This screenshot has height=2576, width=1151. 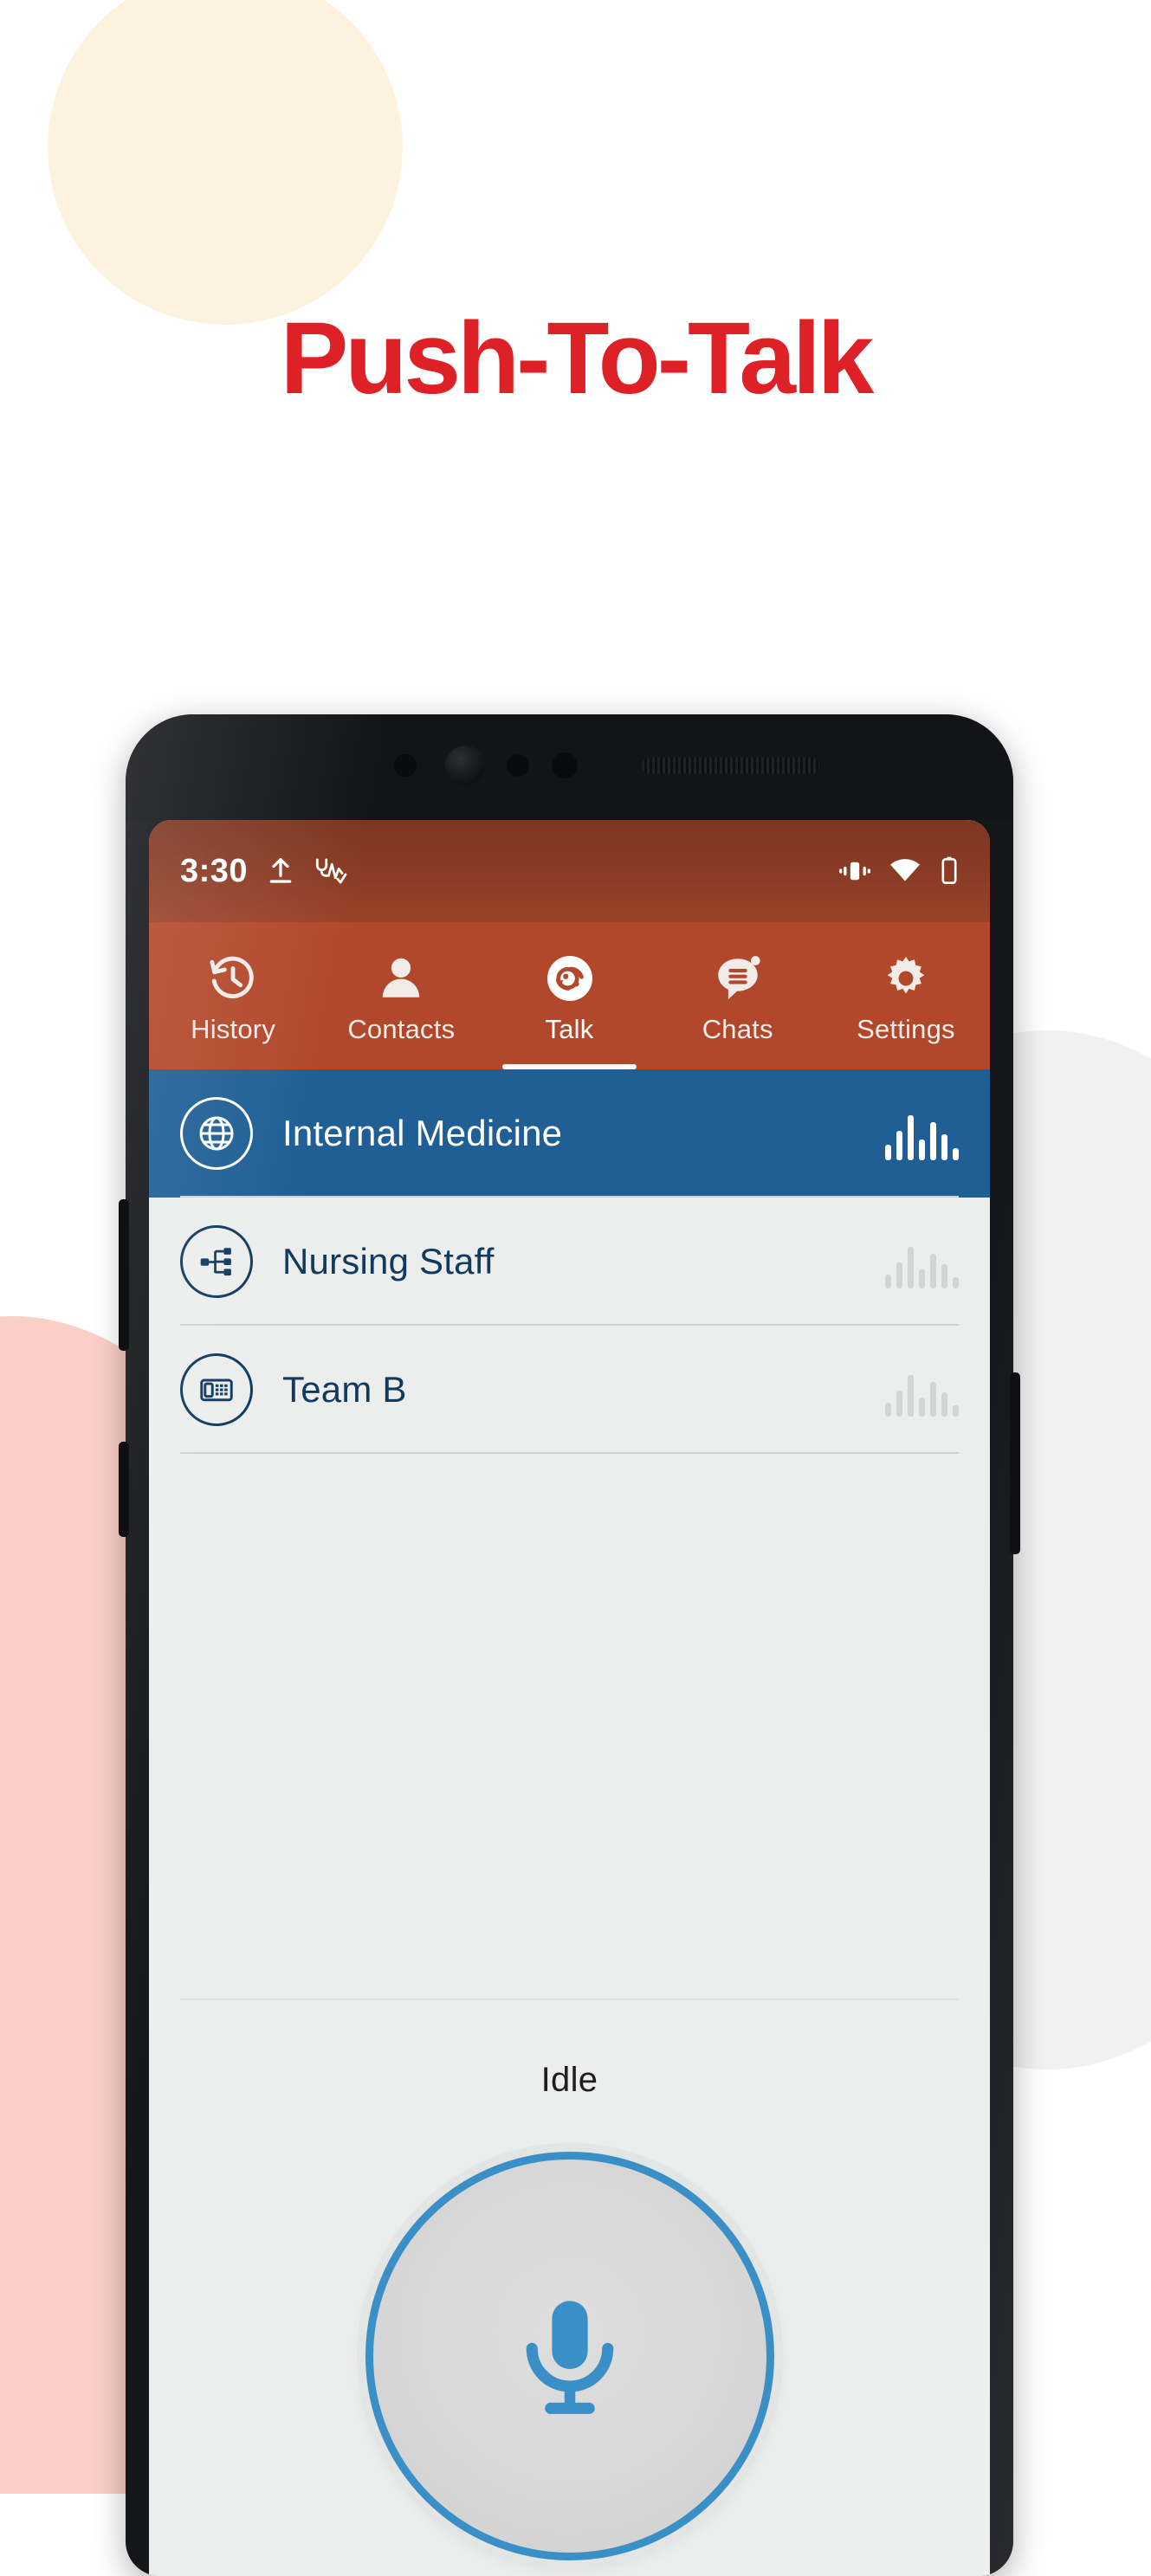 I want to click on power-button, so click(x=124, y=1489).